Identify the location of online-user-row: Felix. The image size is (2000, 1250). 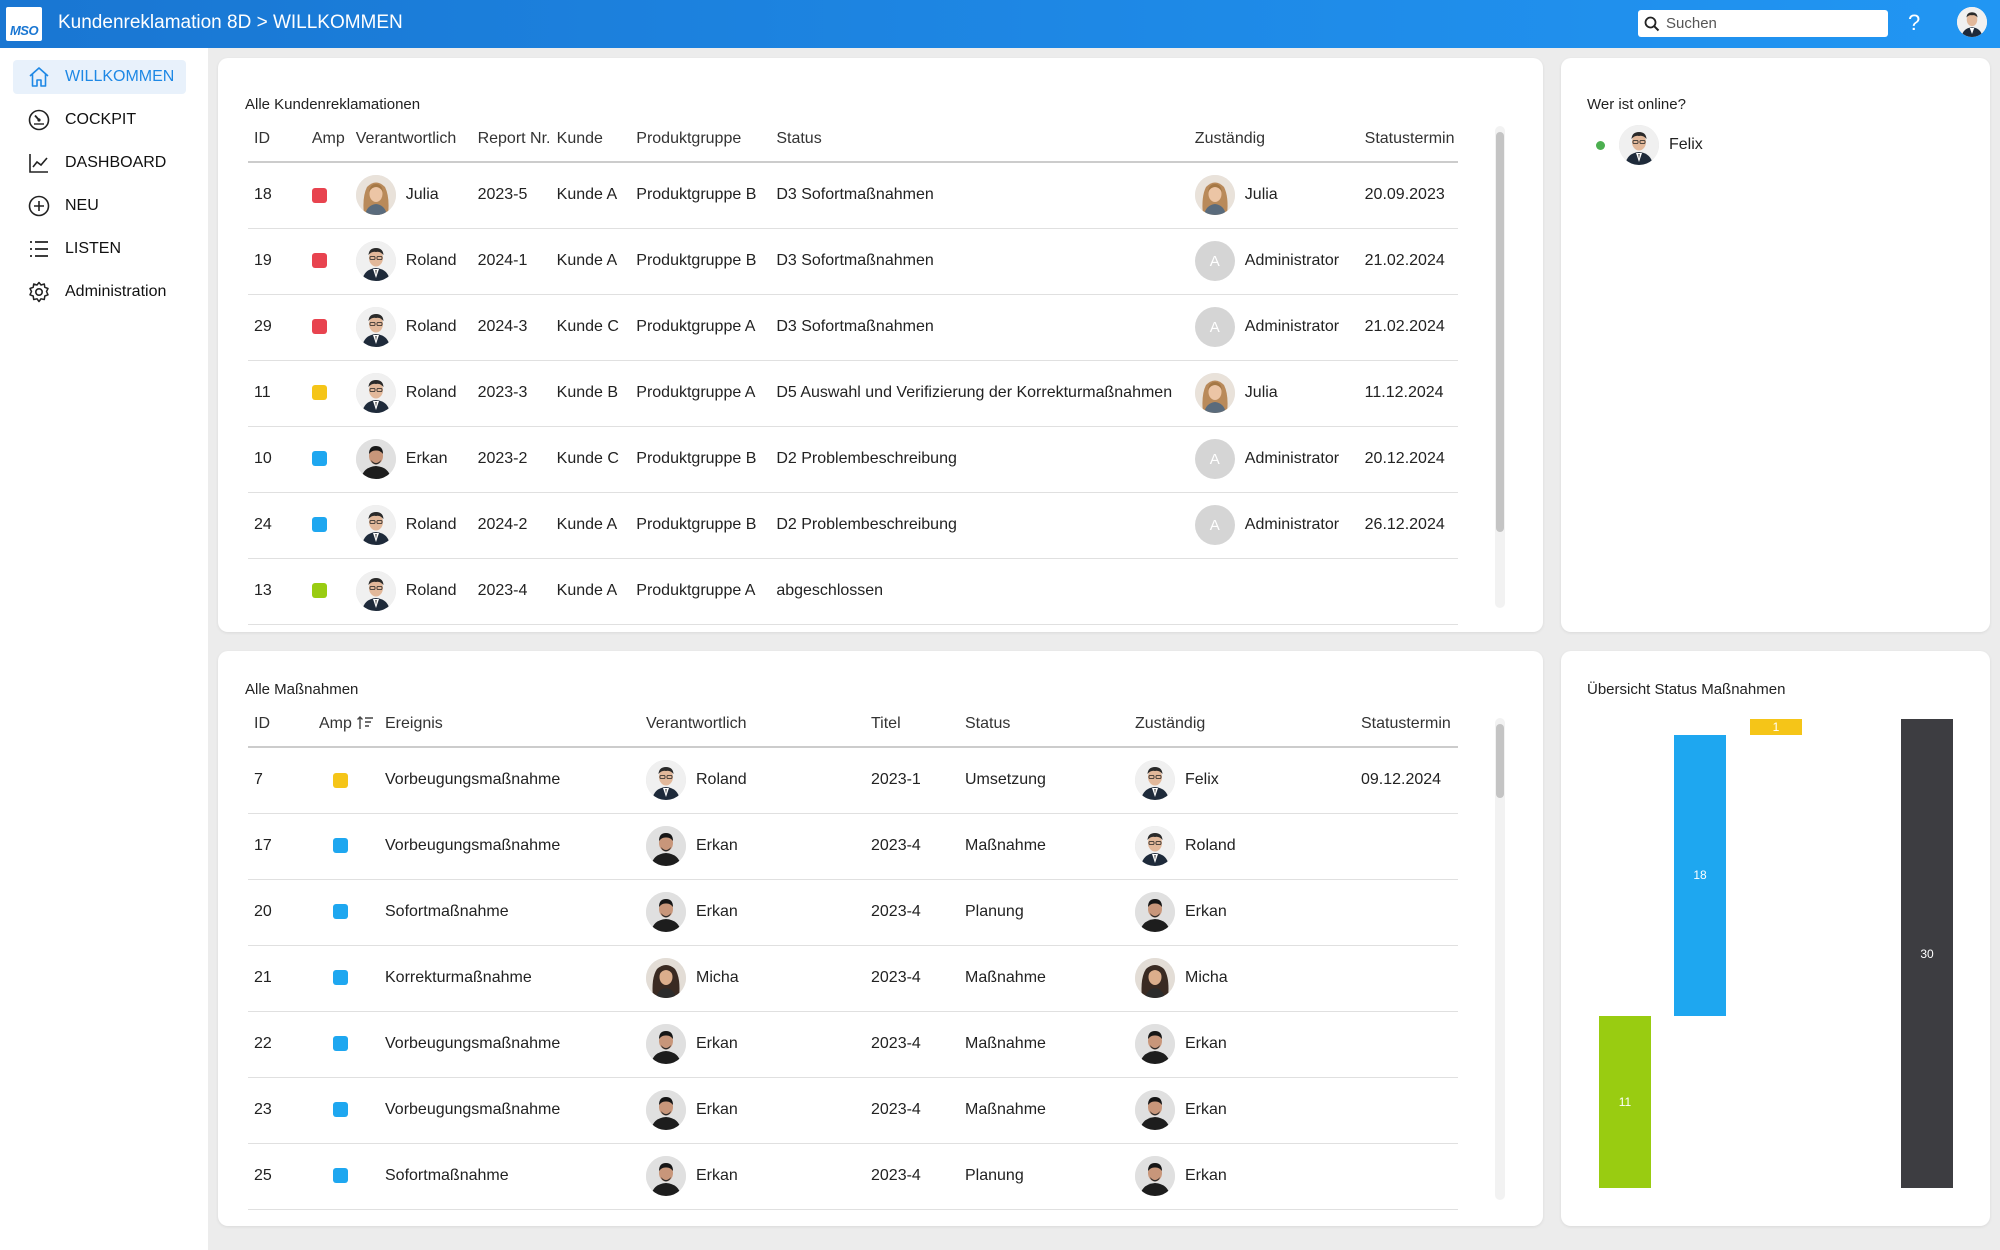
(1649, 145).